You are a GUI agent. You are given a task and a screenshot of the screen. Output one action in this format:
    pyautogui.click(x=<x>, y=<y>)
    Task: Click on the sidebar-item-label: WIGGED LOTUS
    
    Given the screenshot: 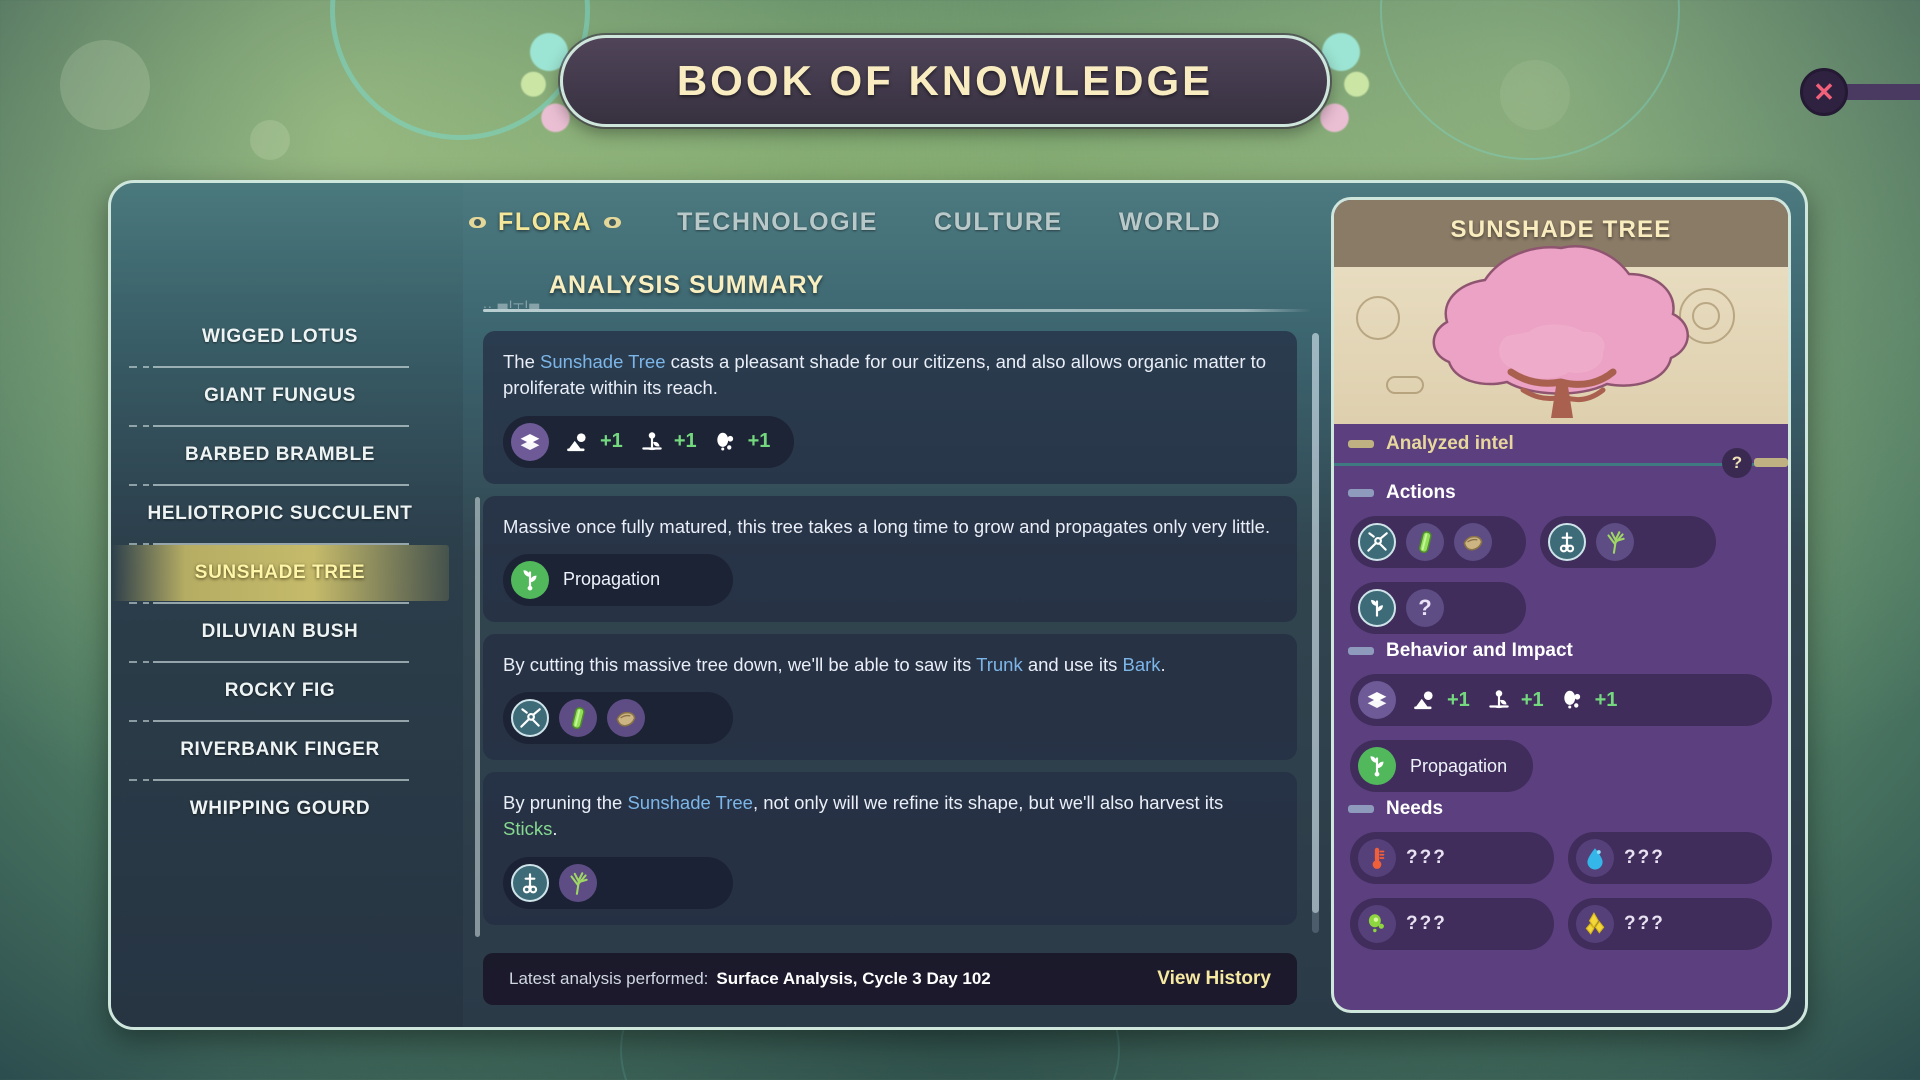 What is the action you would take?
    pyautogui.click(x=280, y=336)
    